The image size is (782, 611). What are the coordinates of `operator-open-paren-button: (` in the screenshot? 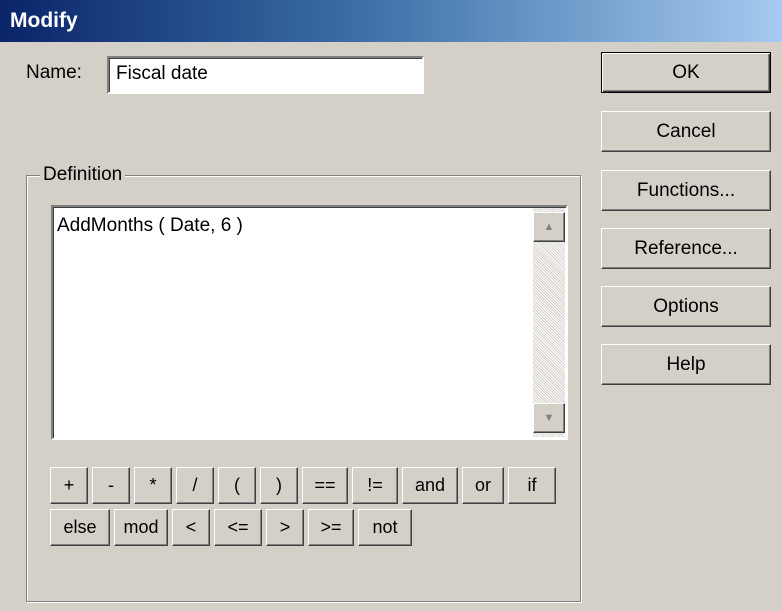 It's located at (237, 485).